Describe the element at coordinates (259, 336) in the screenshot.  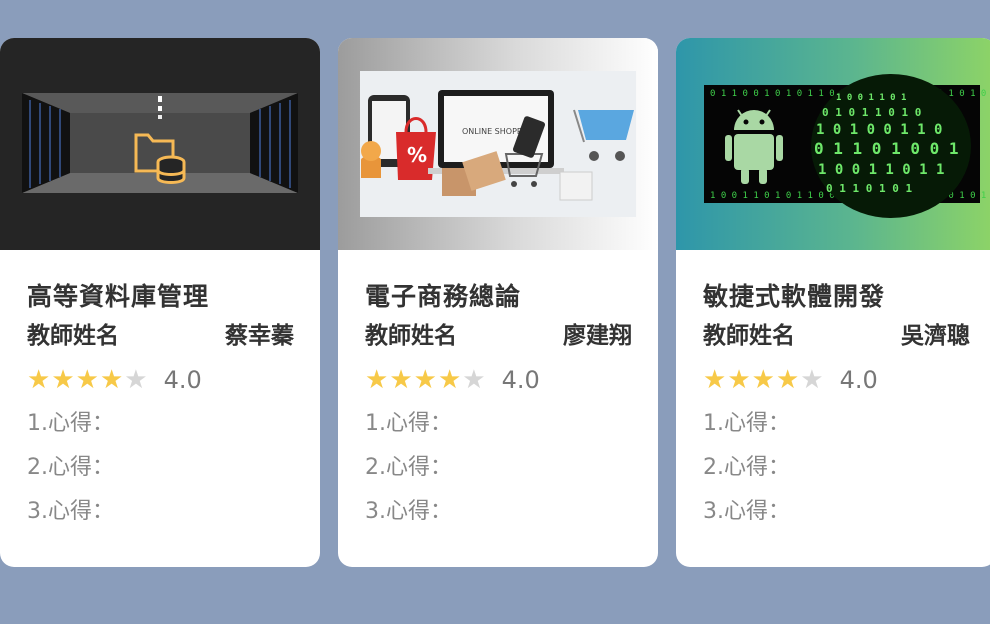
I see `teacher-name: 蔡幸蓁` at that location.